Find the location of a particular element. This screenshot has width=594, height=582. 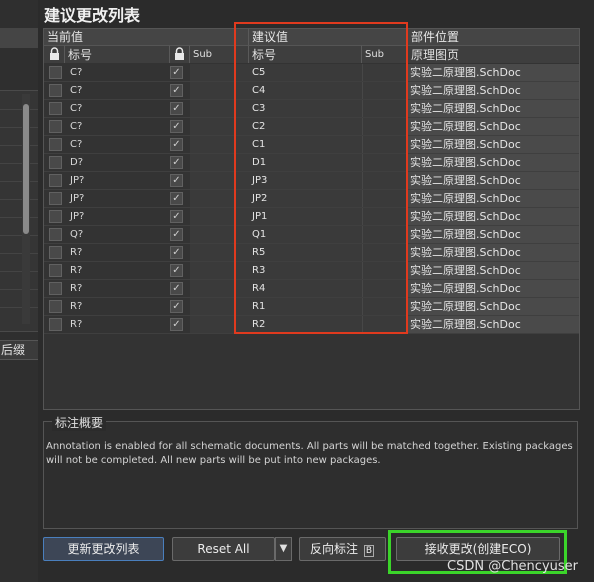

table-row: R? ✓ R1 实验二原理图.SchDoc is located at coordinates (311, 307).